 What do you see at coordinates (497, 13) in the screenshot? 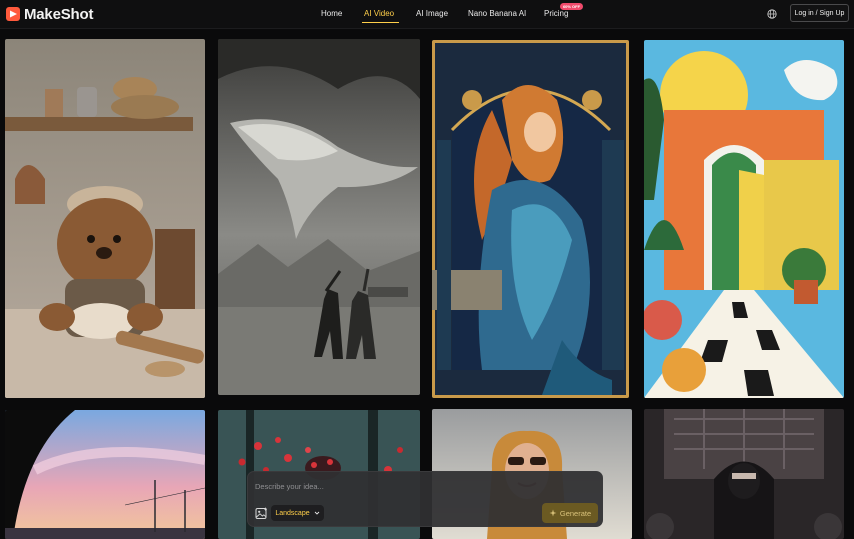
I see `nav-nano-banana-ai: Nano Banana AI` at bounding box center [497, 13].